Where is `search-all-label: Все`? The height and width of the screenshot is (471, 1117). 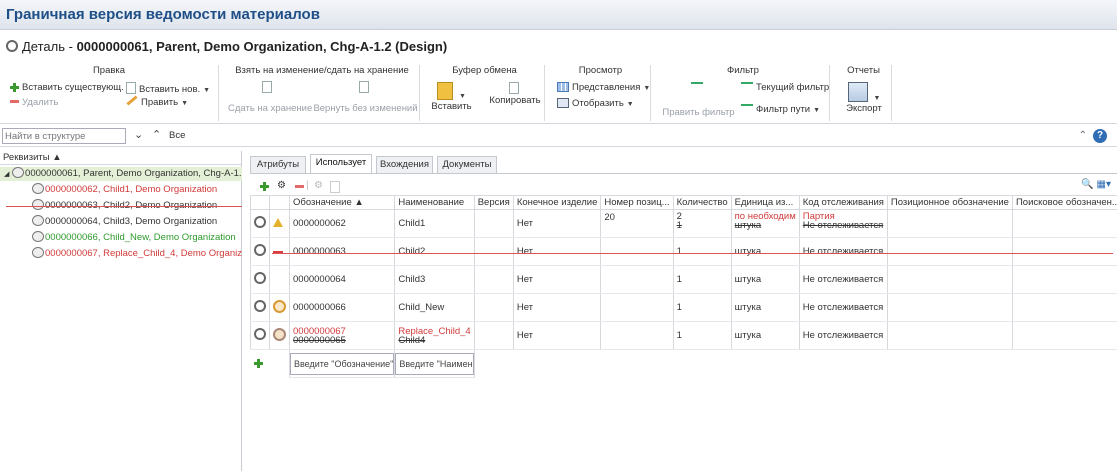 search-all-label: Все is located at coordinates (177, 135).